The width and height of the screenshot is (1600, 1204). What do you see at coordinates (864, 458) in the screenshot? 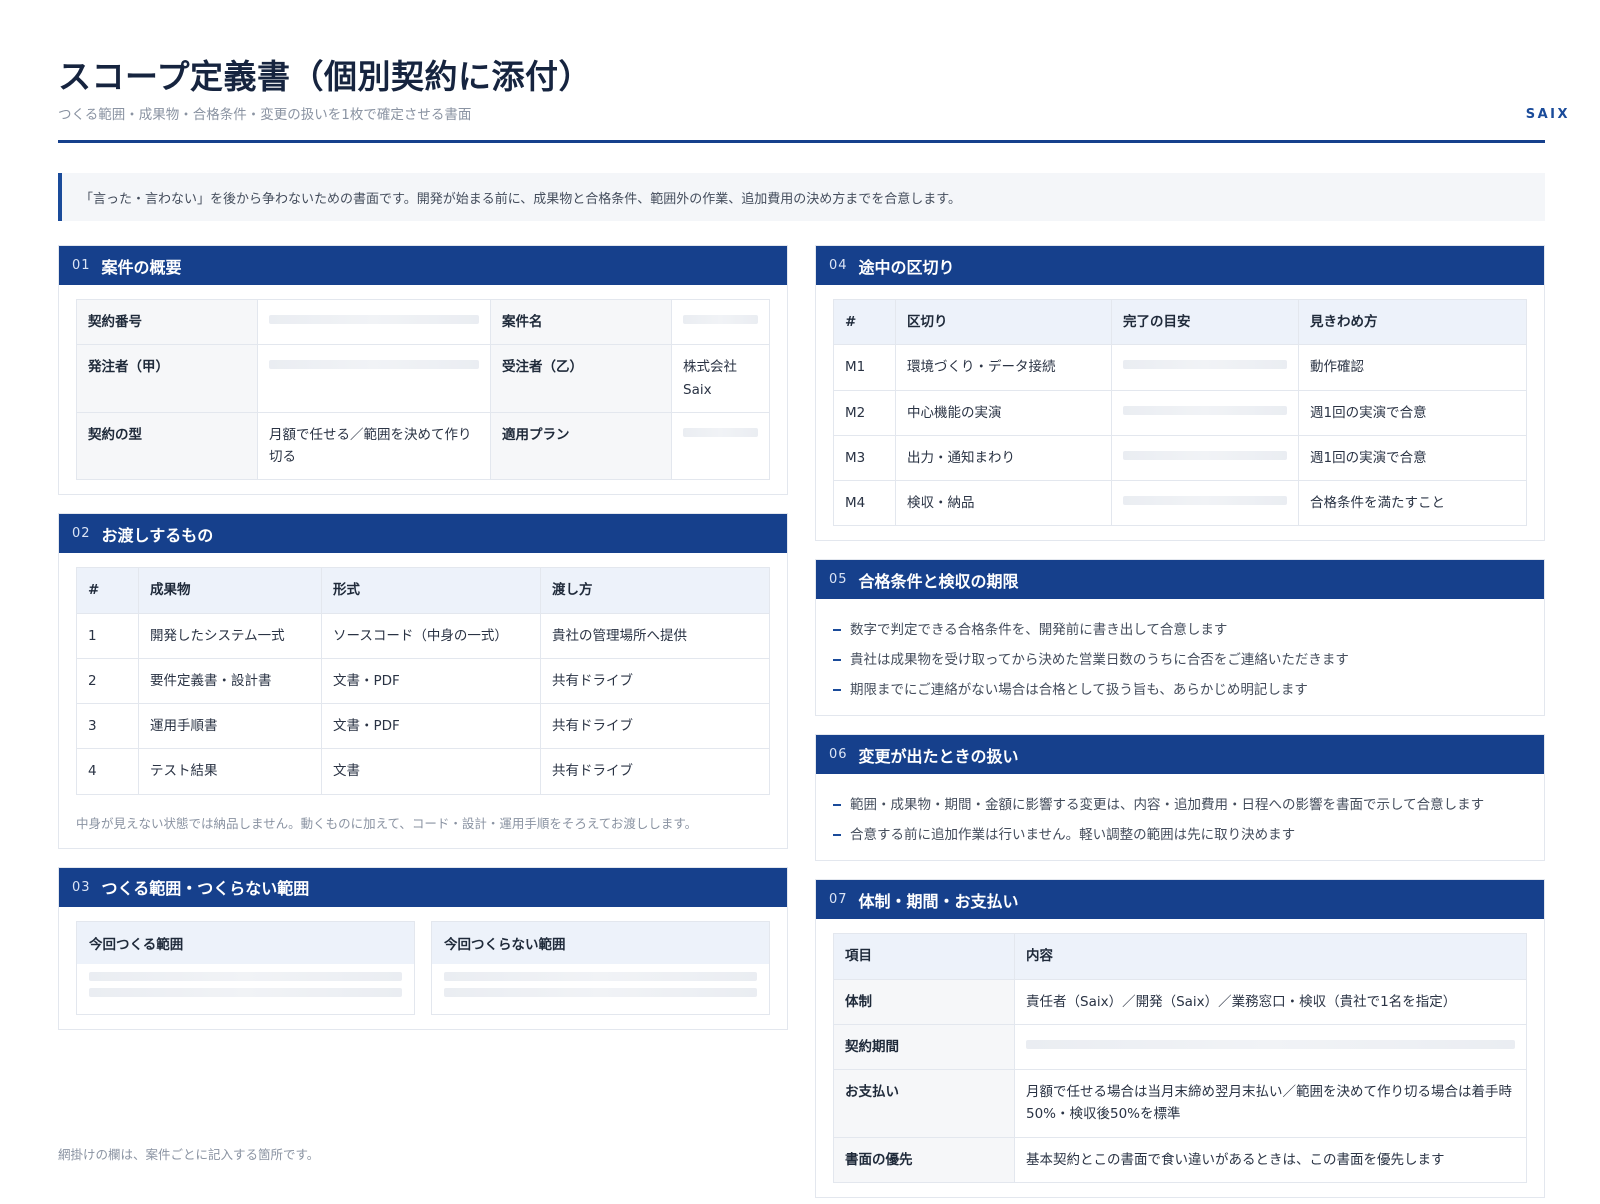
I see `table-cell: M3` at bounding box center [864, 458].